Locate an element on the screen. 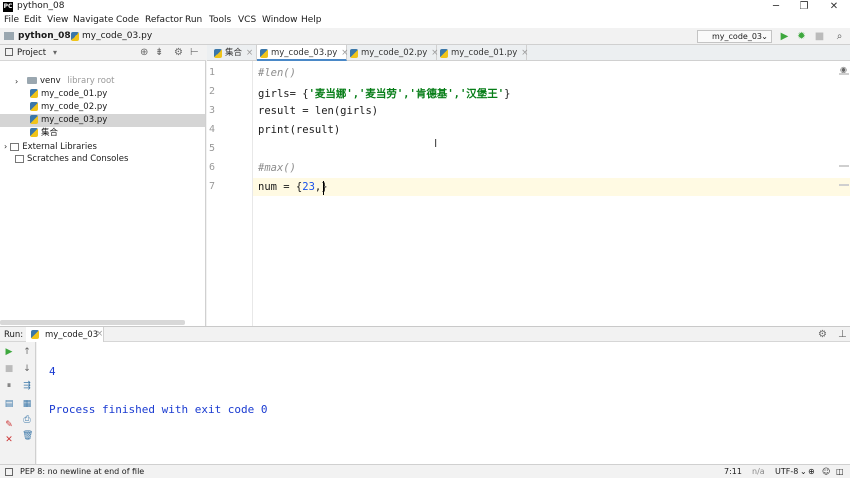  text-caret is located at coordinates (323, 188).